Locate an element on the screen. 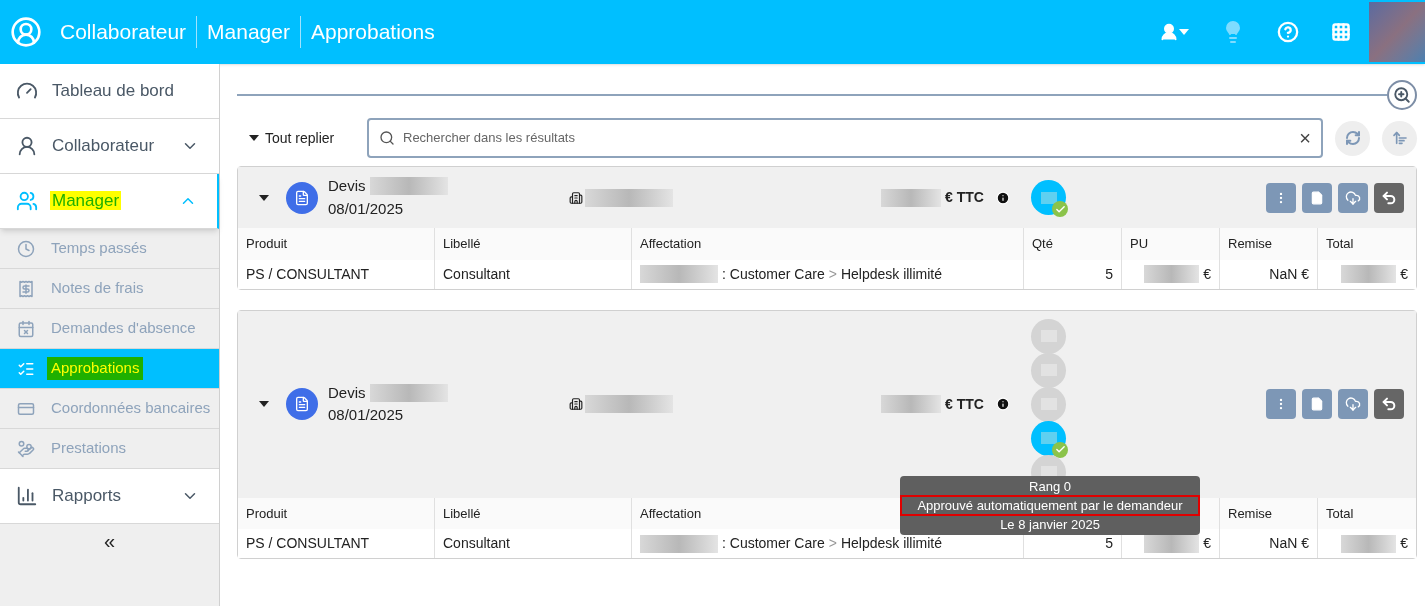 This screenshot has width=1425, height=606. column-header: Affectation is located at coordinates (827, 244).